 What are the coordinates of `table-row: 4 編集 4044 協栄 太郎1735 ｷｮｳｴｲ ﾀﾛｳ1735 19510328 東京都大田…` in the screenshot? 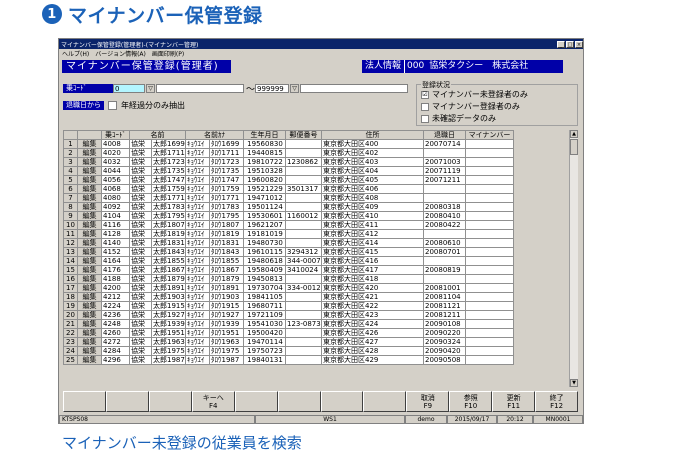 It's located at (288, 171).